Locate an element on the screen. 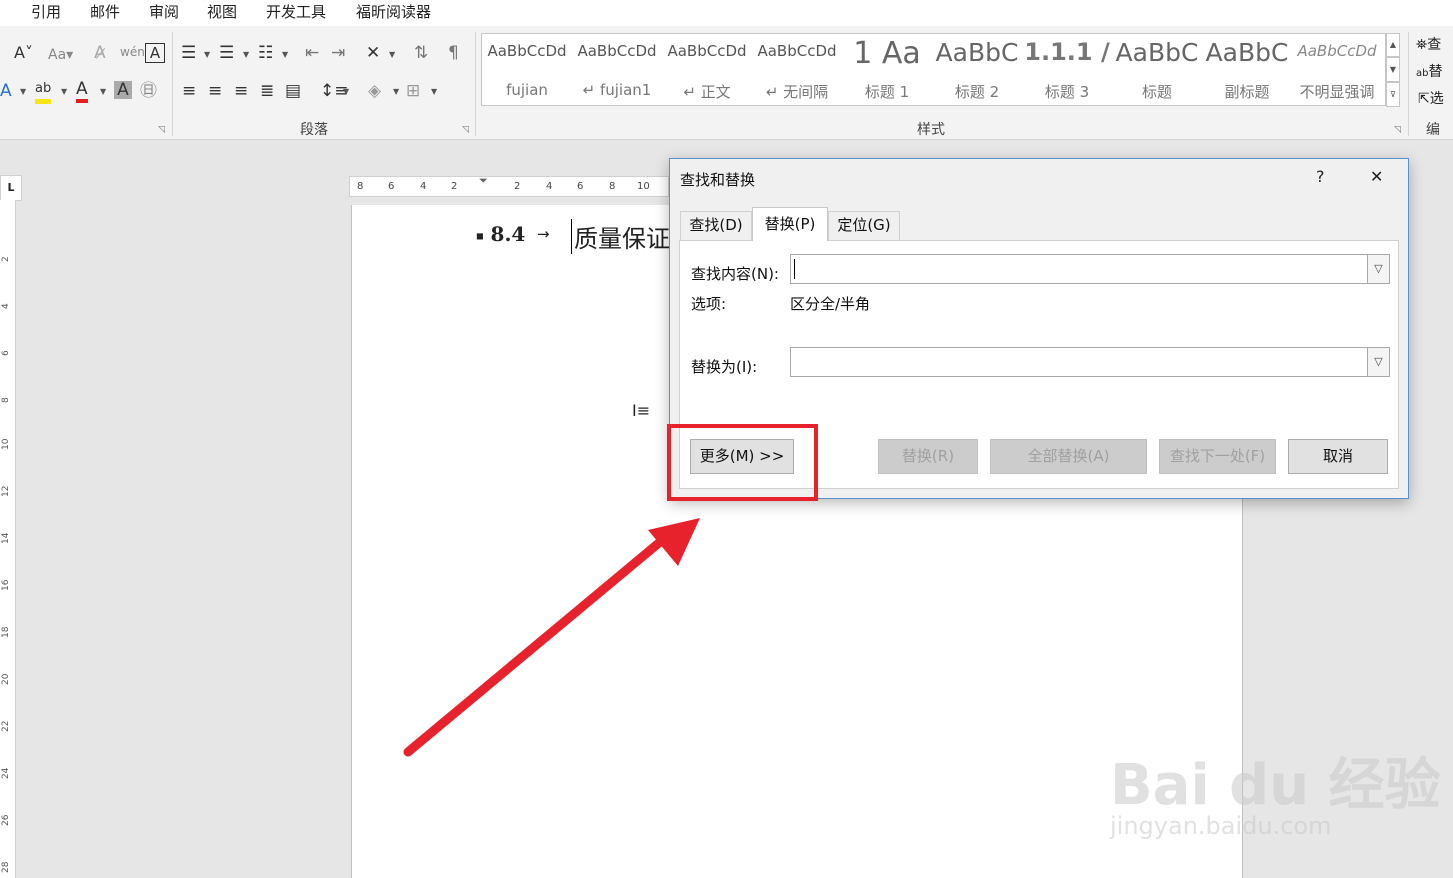 The height and width of the screenshot is (878, 1453). baidu-watermark: Bai du 经验 jingyan.baidu.com is located at coordinates (1275, 785).